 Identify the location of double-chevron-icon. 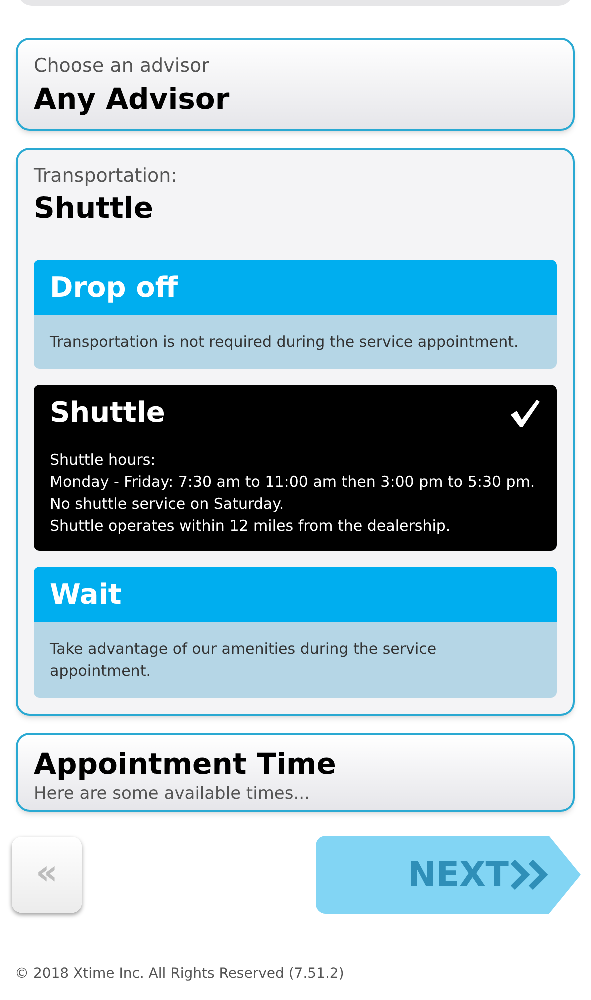
(531, 875).